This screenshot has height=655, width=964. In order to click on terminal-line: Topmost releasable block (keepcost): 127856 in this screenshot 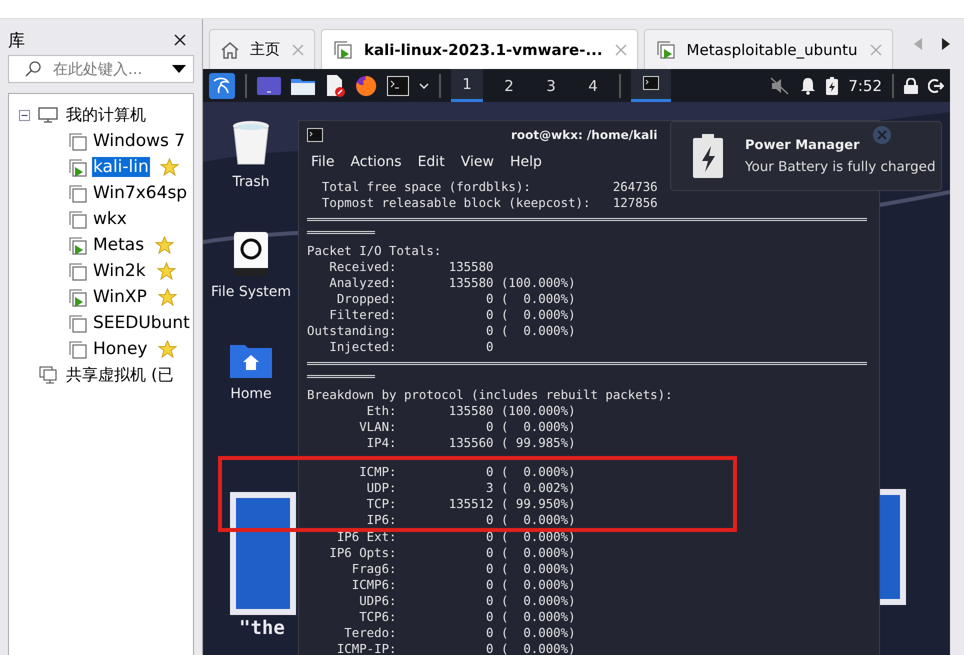, I will do `click(489, 203)`.